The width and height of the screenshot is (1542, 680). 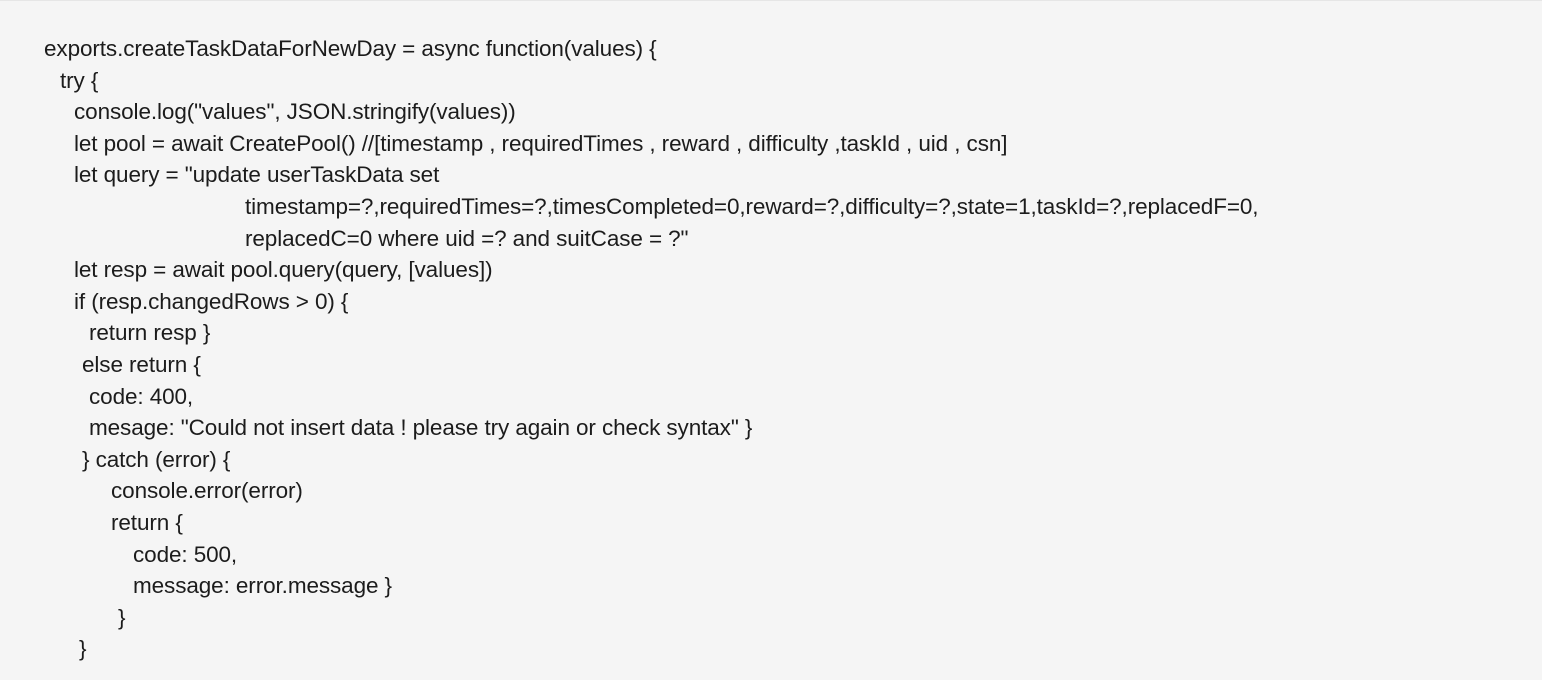 What do you see at coordinates (257, 175) in the screenshot?
I see `code-line-5: let query = "update userTaskData set` at bounding box center [257, 175].